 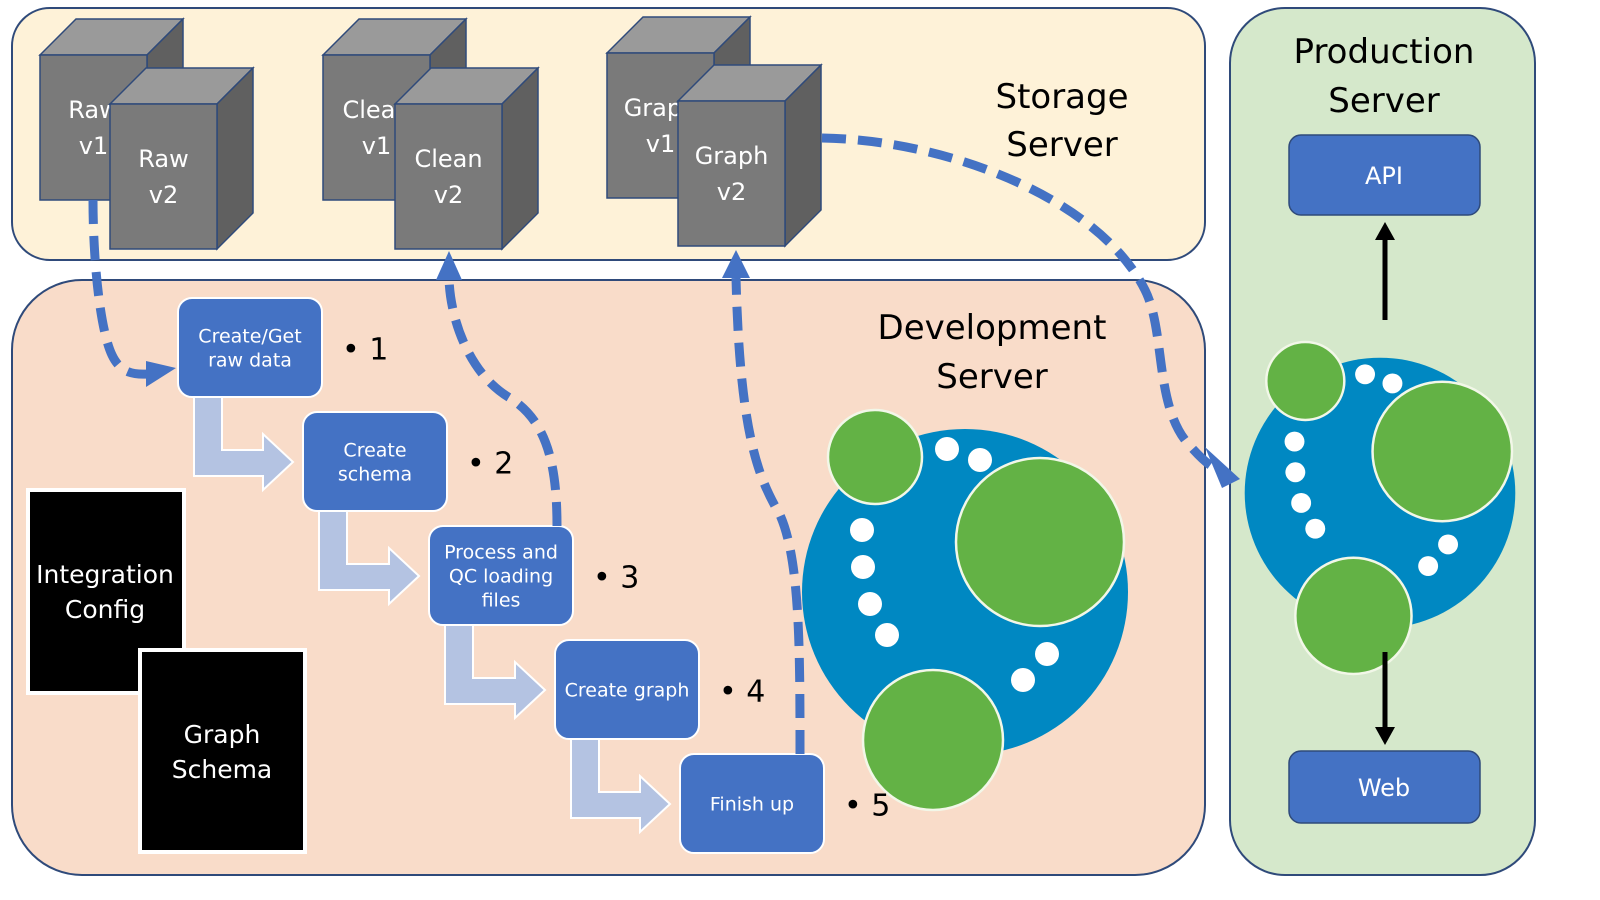 I want to click on production-title-line1: Production, so click(x=1384, y=52).